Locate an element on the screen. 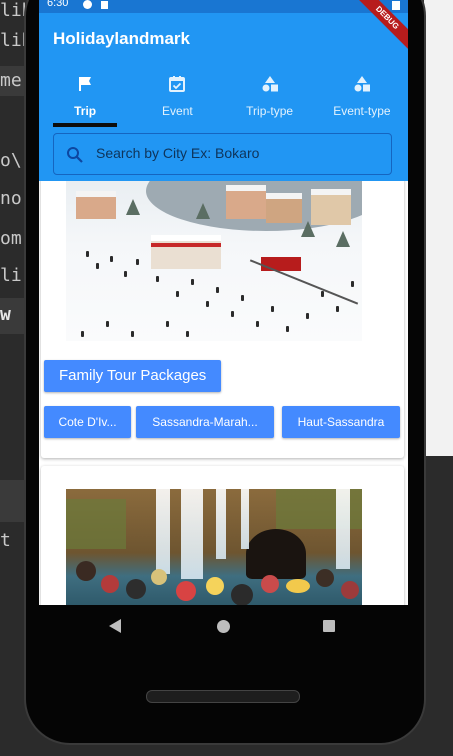 The image size is (453, 756). tab-trip: Trip is located at coordinates (85, 100).